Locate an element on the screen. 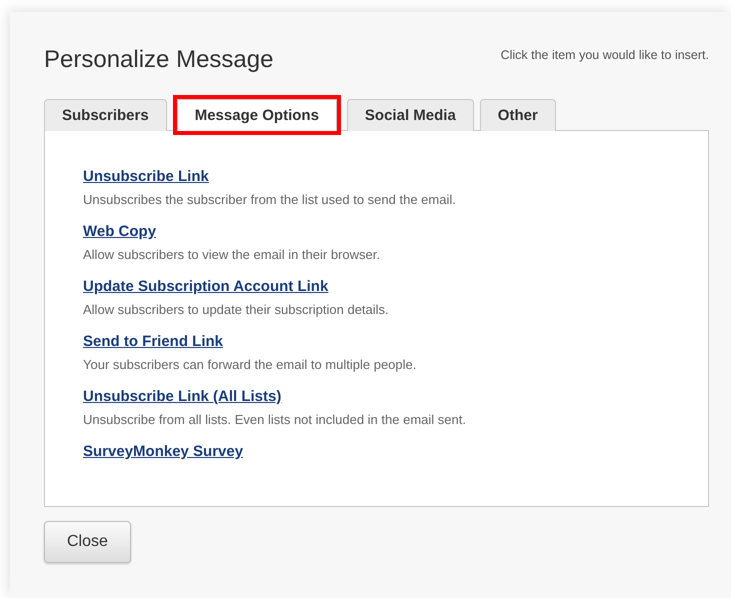 This screenshot has height=598, width=731. link-description: Allow subscribers to update their subscription details. is located at coordinates (236, 309).